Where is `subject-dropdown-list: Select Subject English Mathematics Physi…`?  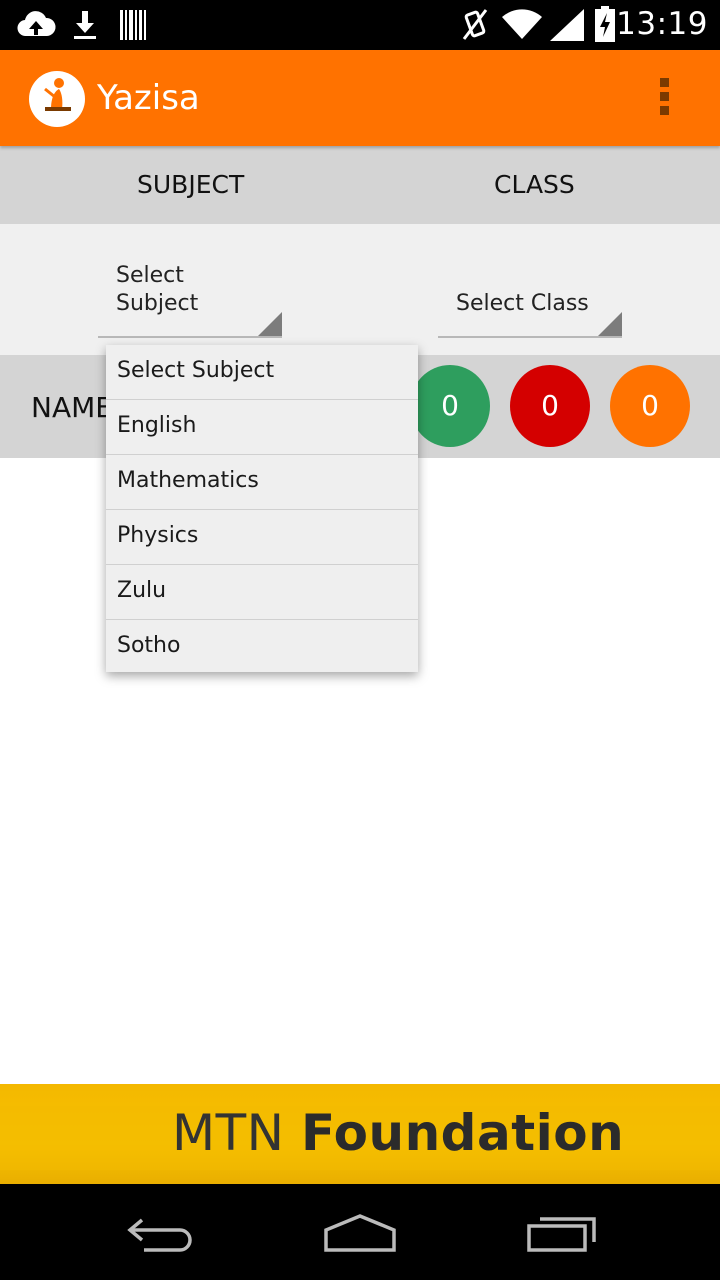
subject-dropdown-list: Select Subject English Mathematics Physi… is located at coordinates (262, 508).